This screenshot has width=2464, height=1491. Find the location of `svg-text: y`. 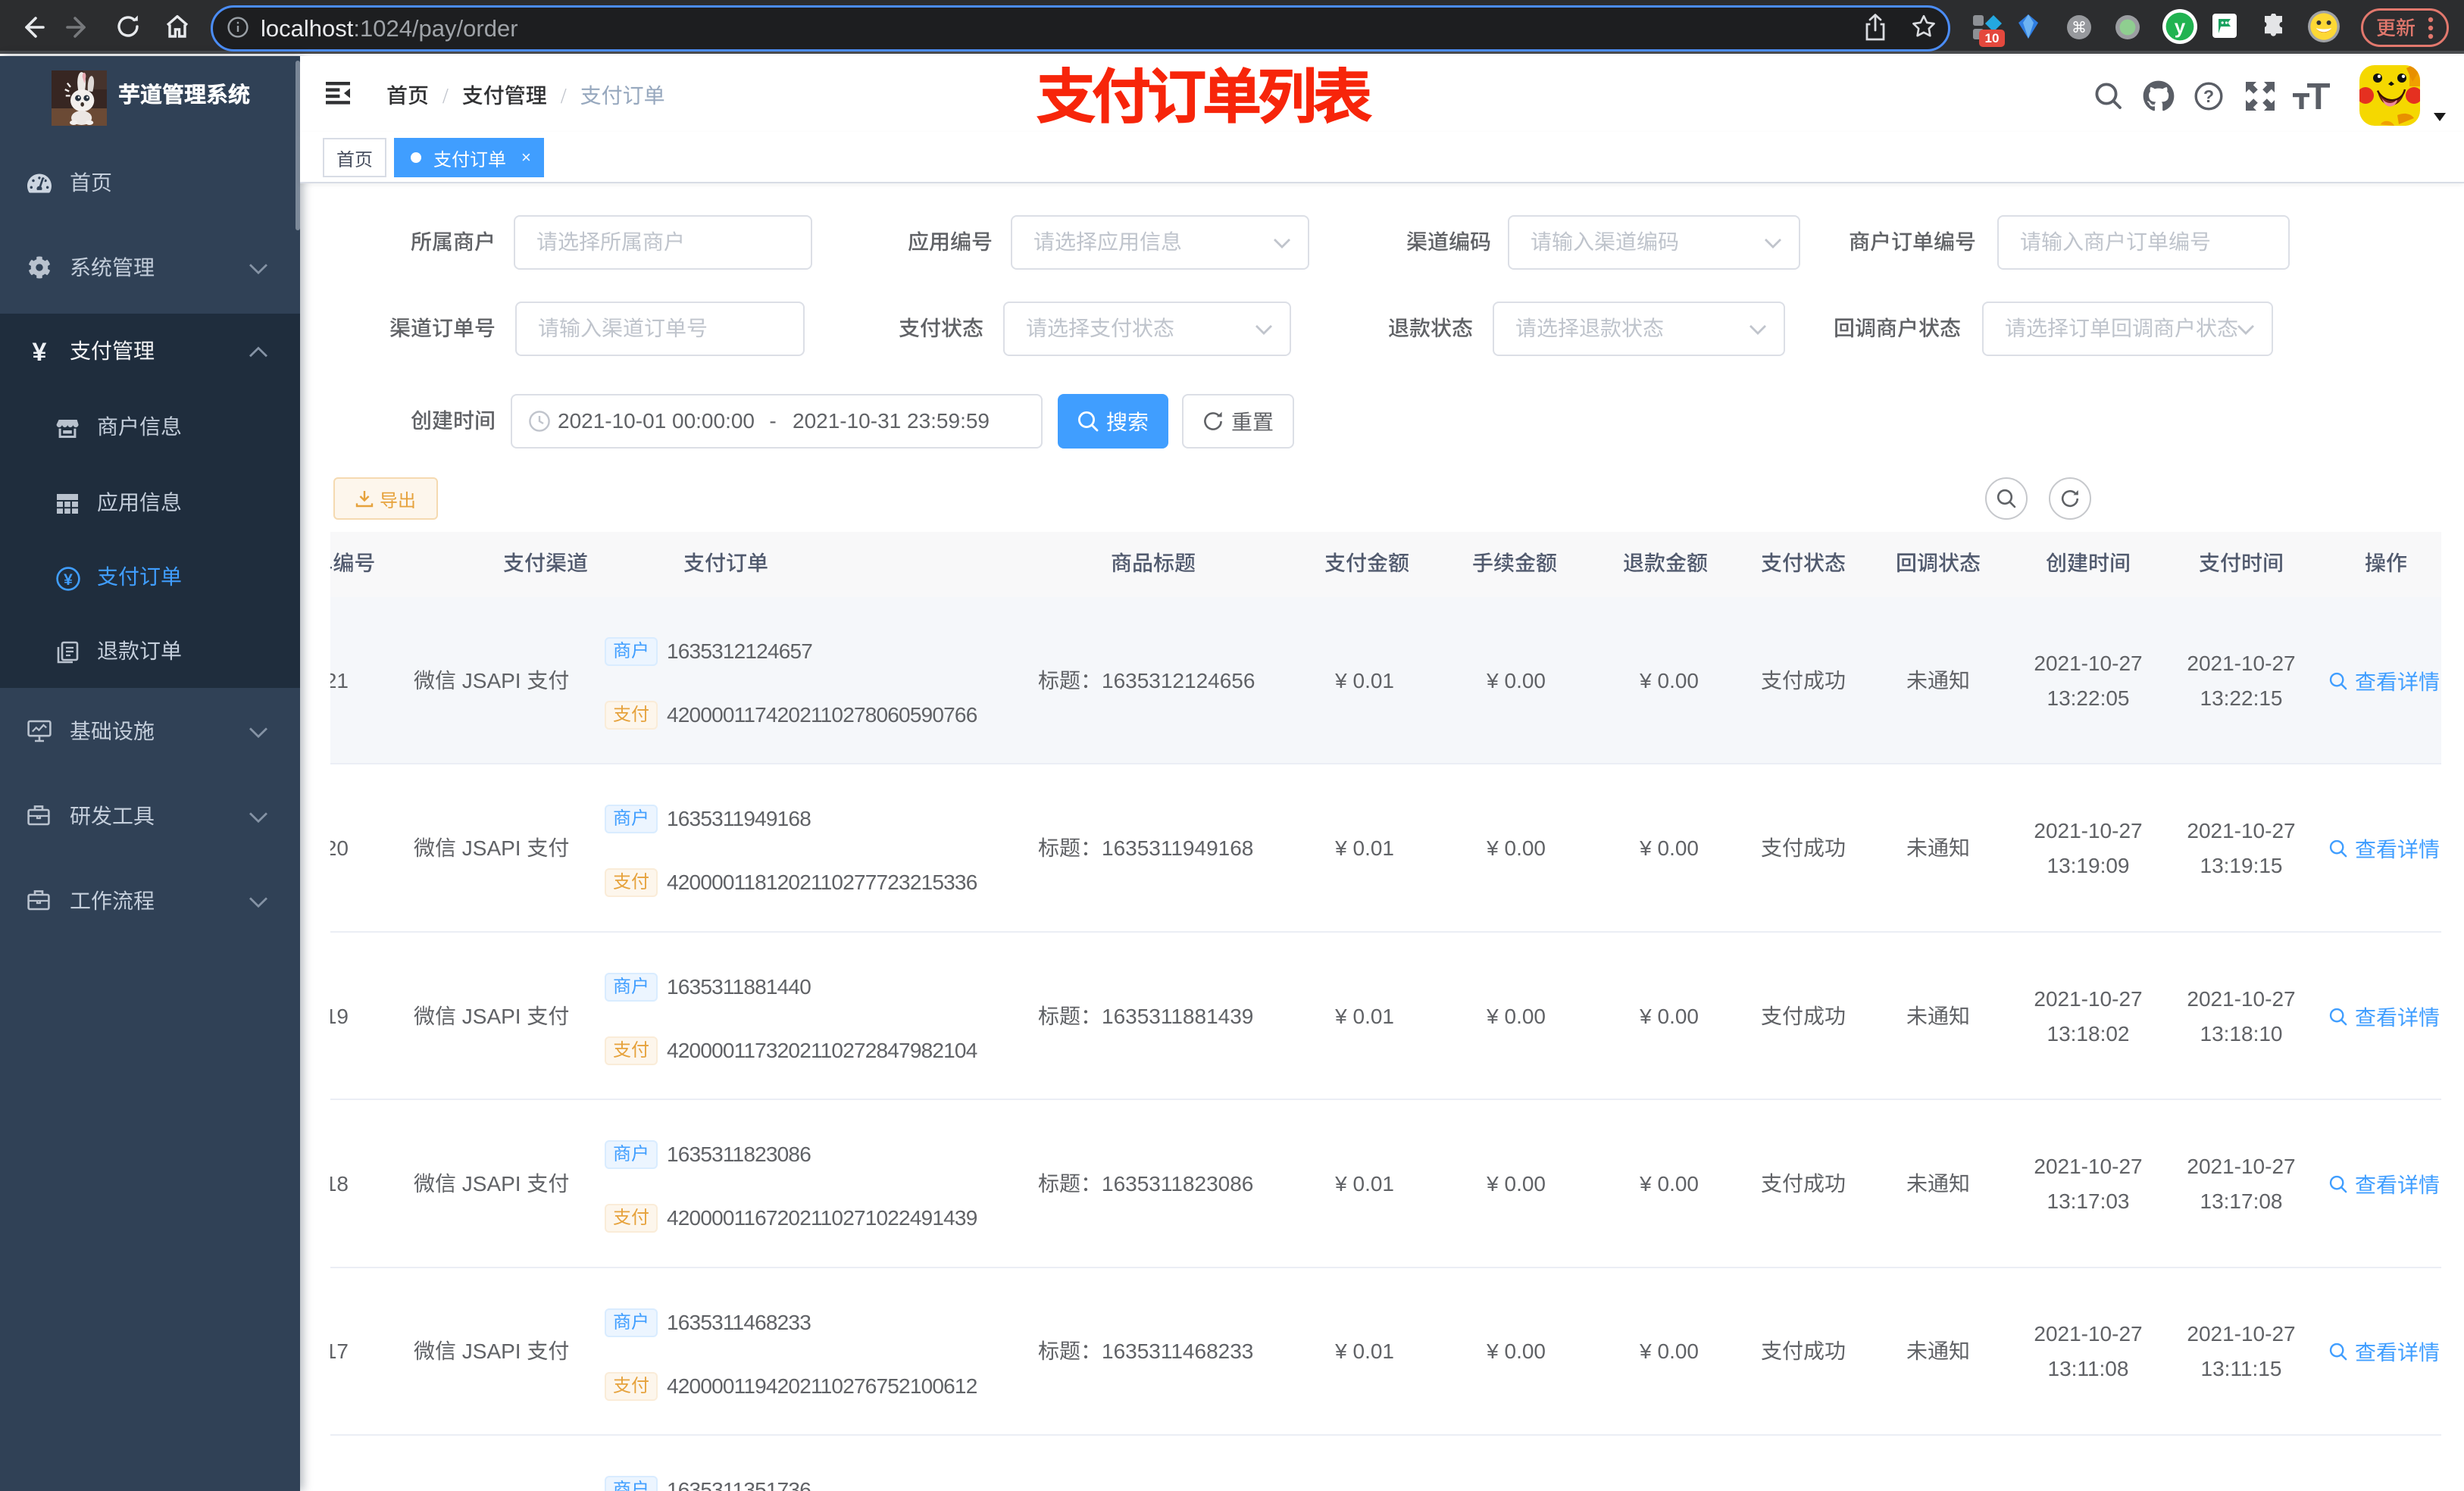

svg-text: y is located at coordinates (2180, 26).